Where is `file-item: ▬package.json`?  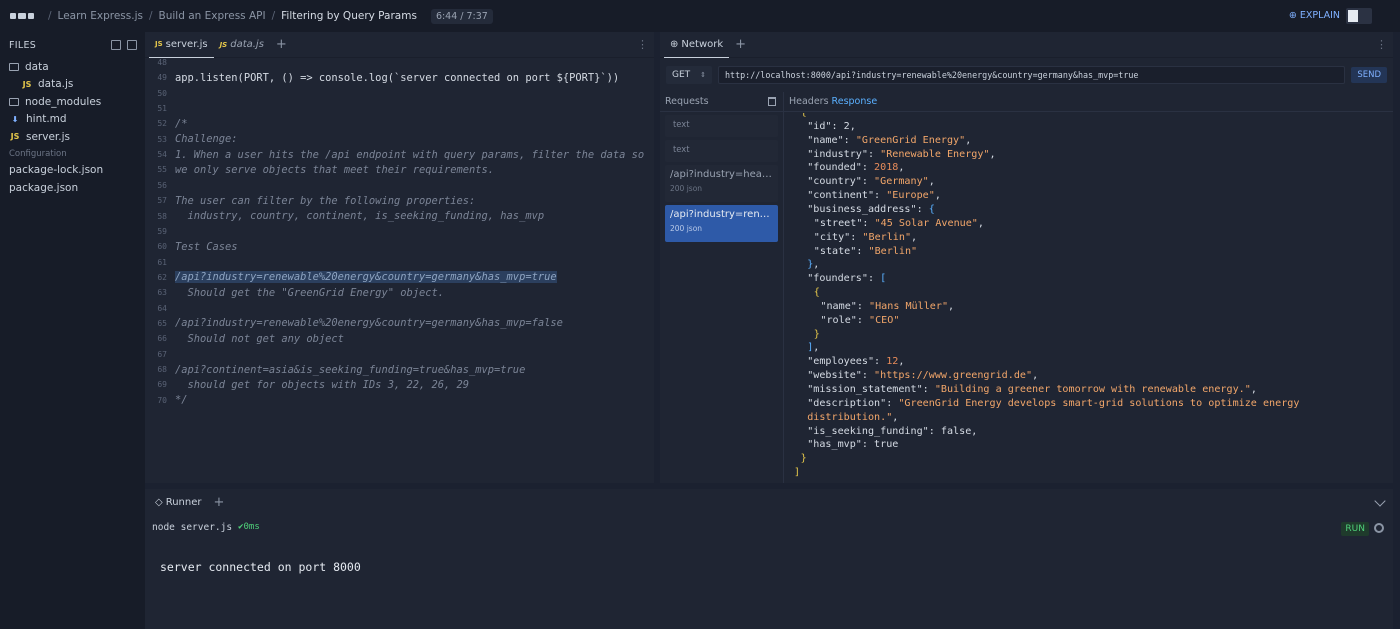 file-item: ▬package.json is located at coordinates (154, 125).